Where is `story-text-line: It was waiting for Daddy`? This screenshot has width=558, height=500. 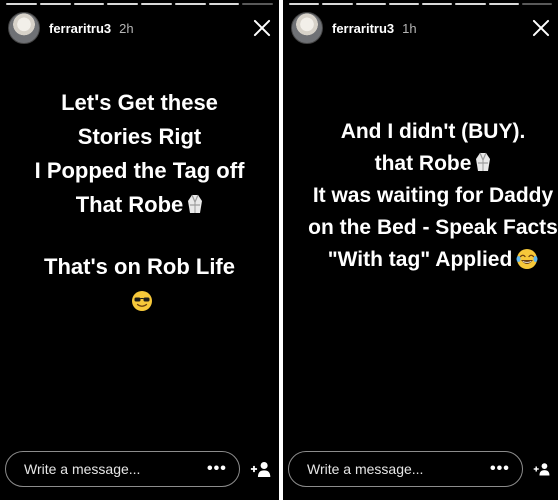 story-text-line: It was waiting for Daddy is located at coordinates (433, 195).